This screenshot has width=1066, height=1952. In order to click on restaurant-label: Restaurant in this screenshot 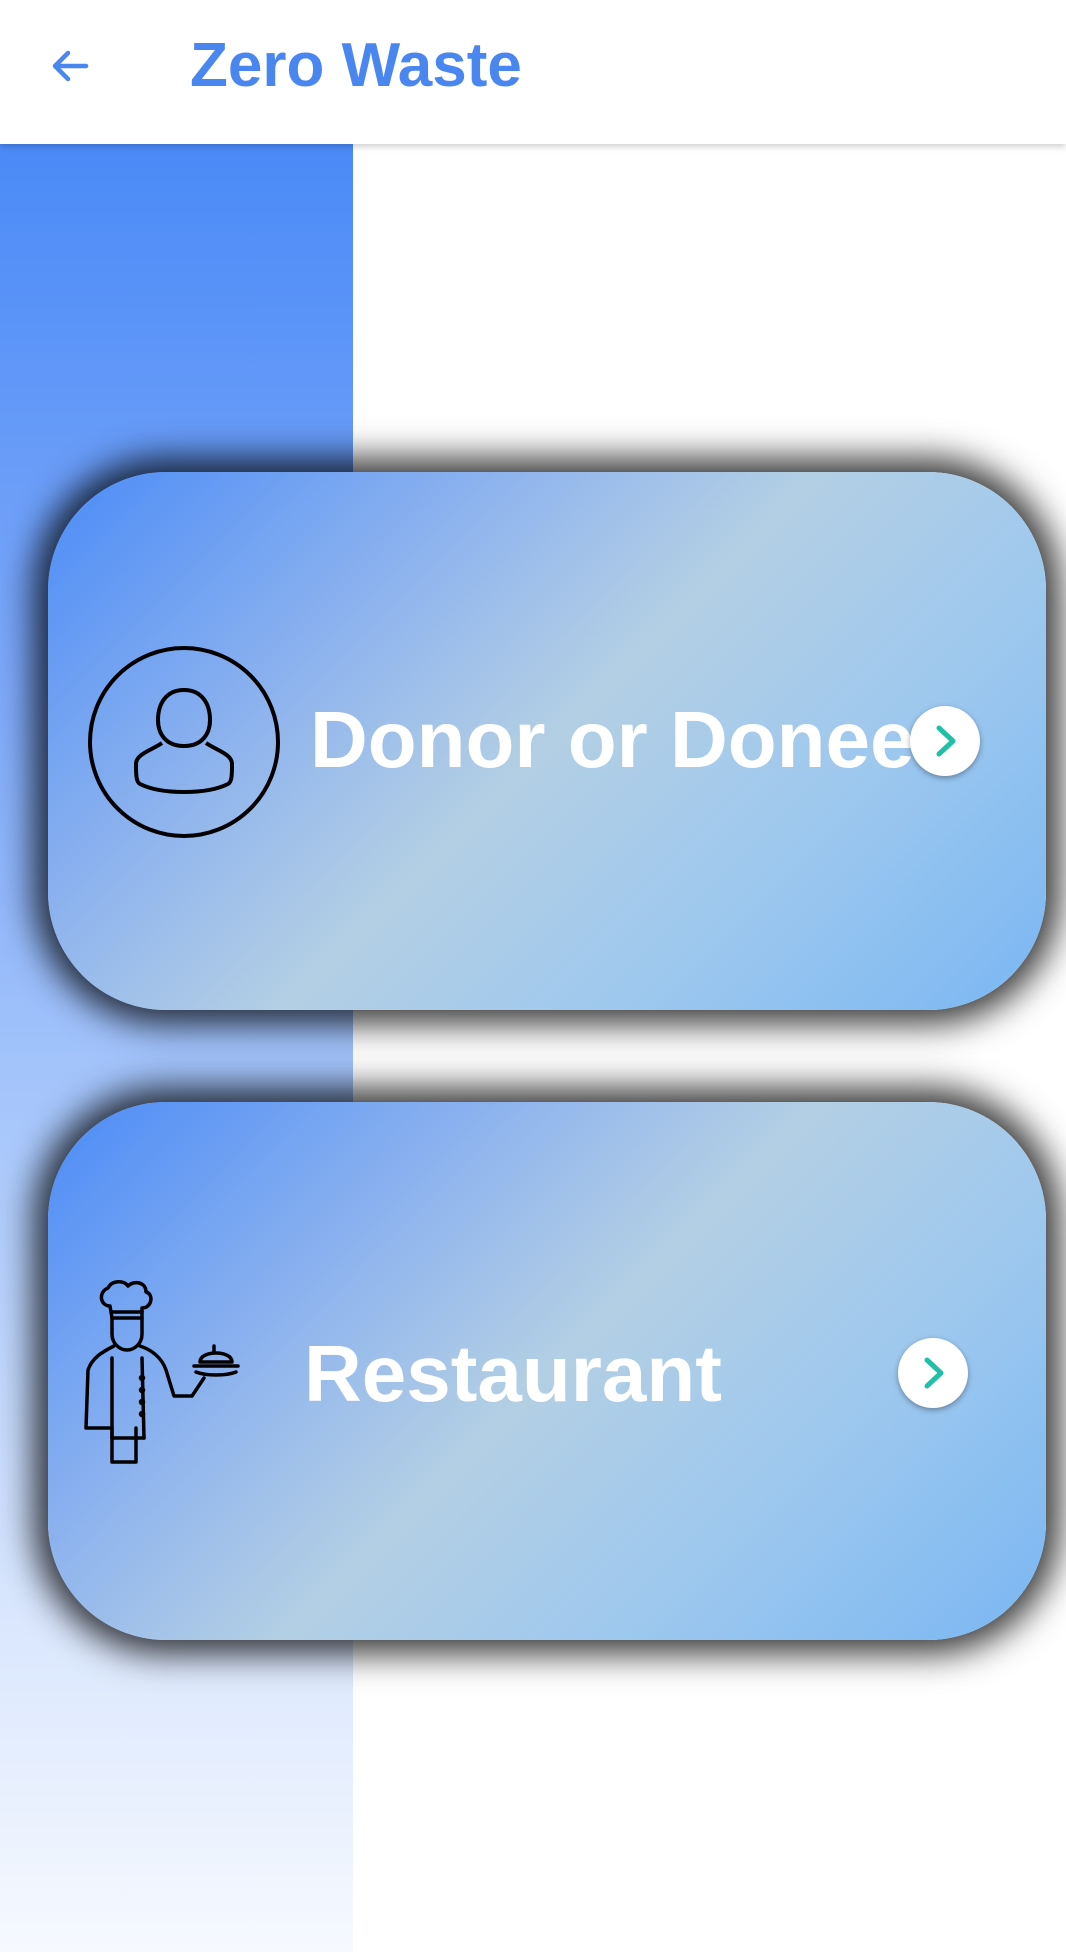, I will do `click(513, 1373)`.